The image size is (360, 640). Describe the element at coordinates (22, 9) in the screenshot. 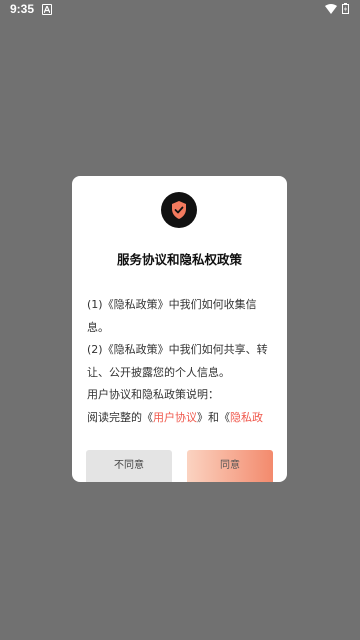

I see `status-time: 9:35` at that location.